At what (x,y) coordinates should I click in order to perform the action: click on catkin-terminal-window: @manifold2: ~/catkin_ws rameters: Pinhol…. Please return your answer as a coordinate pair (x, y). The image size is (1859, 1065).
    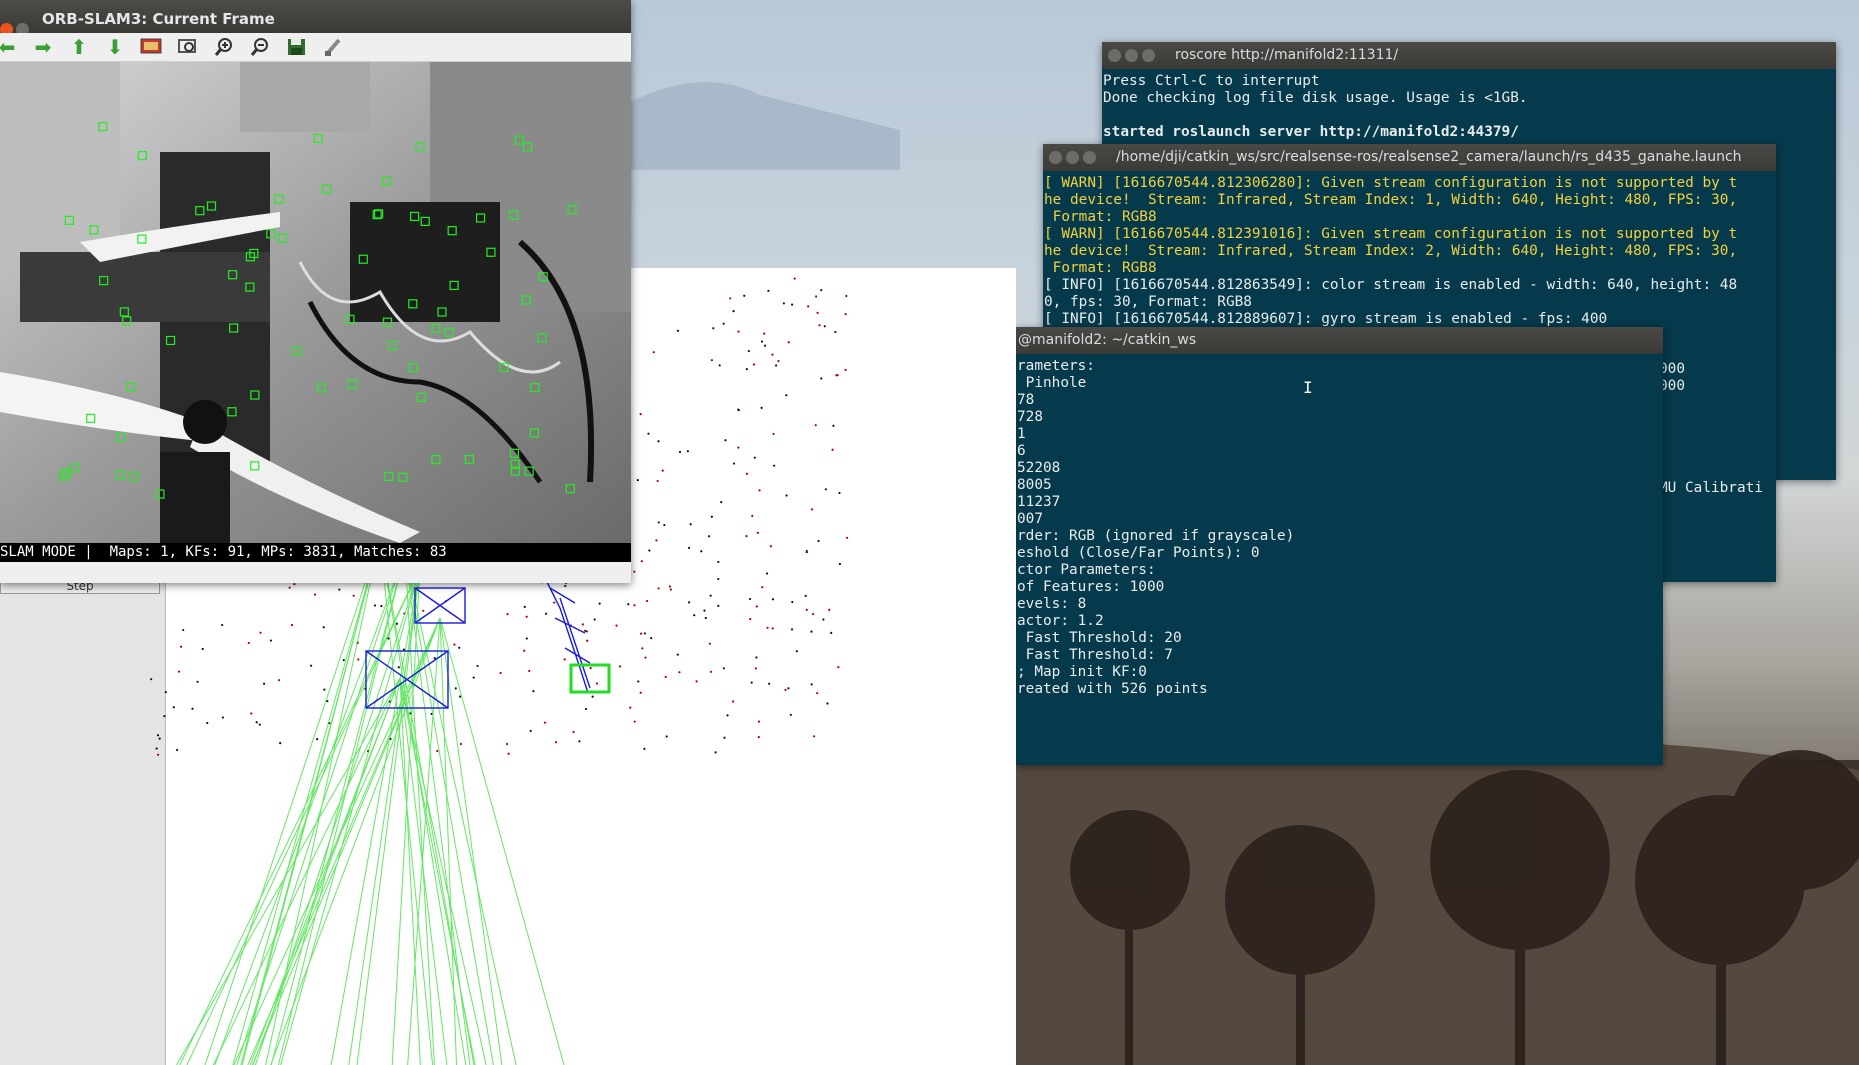
    Looking at the image, I should click on (1339, 546).